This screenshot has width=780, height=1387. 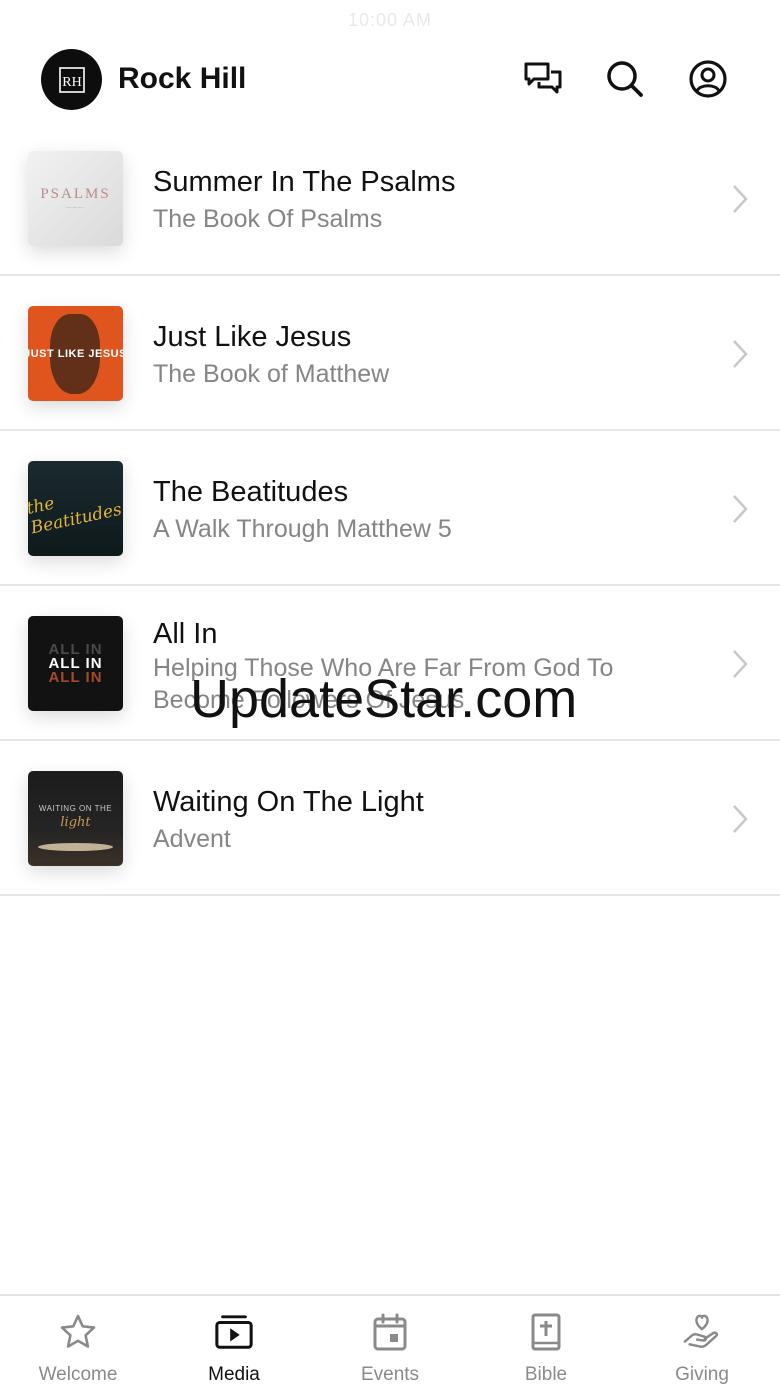 I want to click on tab-label: Bible, so click(x=546, y=1374).